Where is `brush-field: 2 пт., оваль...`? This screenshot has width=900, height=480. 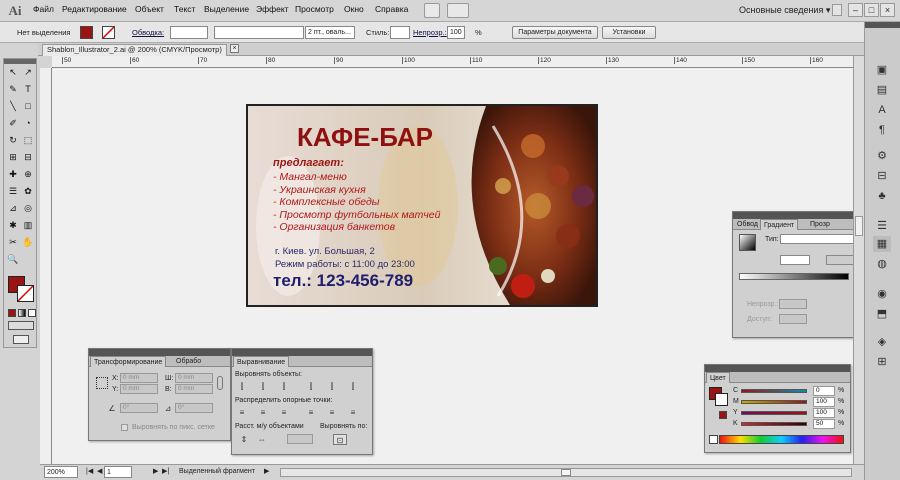
brush-field: 2 пт., оваль... is located at coordinates (330, 32).